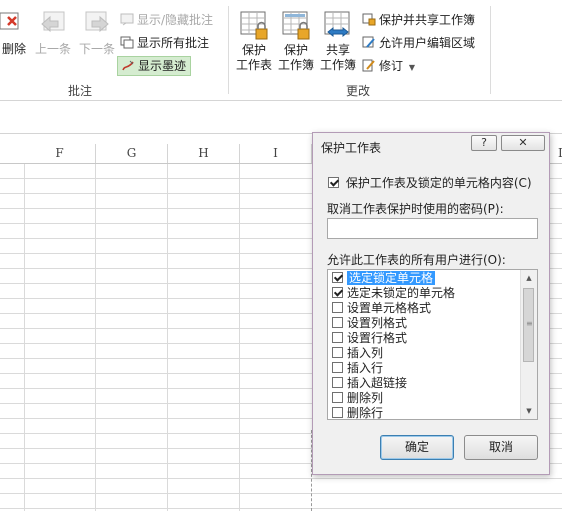 The image size is (562, 511). I want to click on previous-comment-button: 上一条, so click(53, 33).